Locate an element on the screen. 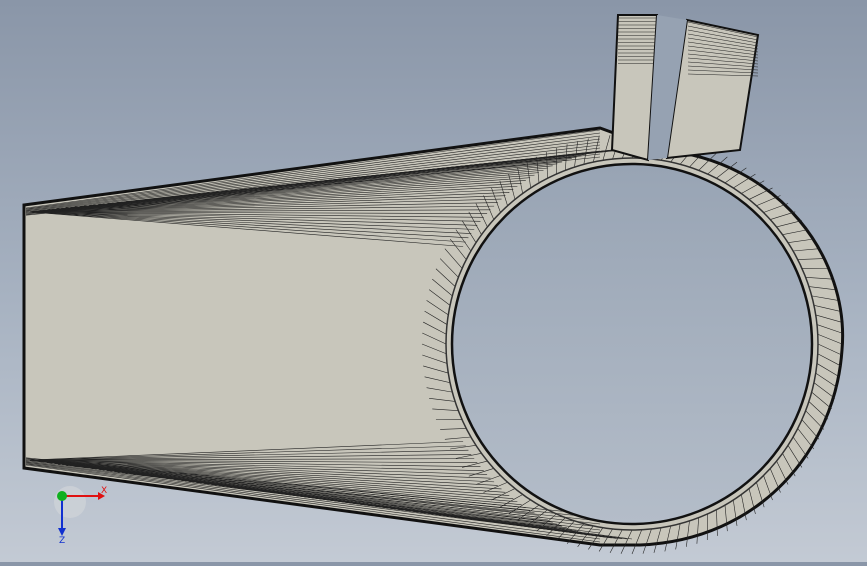  orientation-triad: X Z is located at coordinates (78, 514).